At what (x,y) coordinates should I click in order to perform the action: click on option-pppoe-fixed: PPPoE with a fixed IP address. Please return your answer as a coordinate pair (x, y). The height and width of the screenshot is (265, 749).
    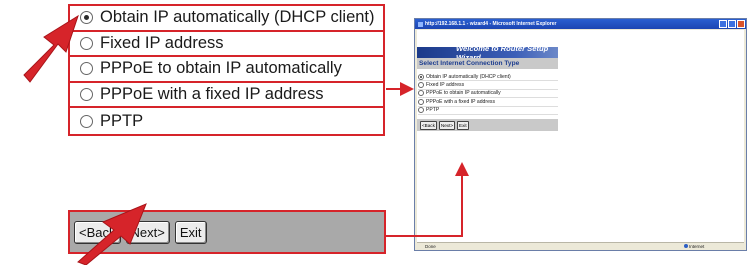
    Looking at the image, I should click on (226, 96).